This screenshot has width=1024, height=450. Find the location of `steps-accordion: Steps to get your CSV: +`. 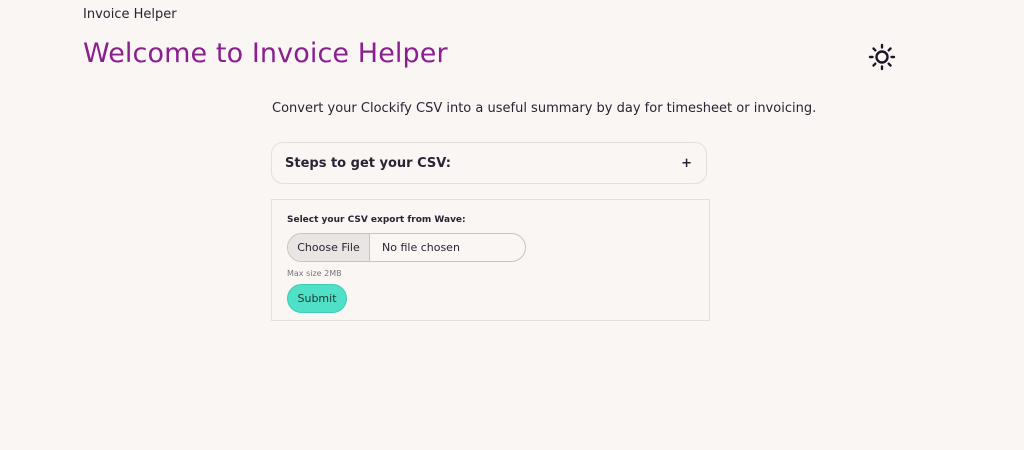

steps-accordion: Steps to get your CSV: + is located at coordinates (489, 163).